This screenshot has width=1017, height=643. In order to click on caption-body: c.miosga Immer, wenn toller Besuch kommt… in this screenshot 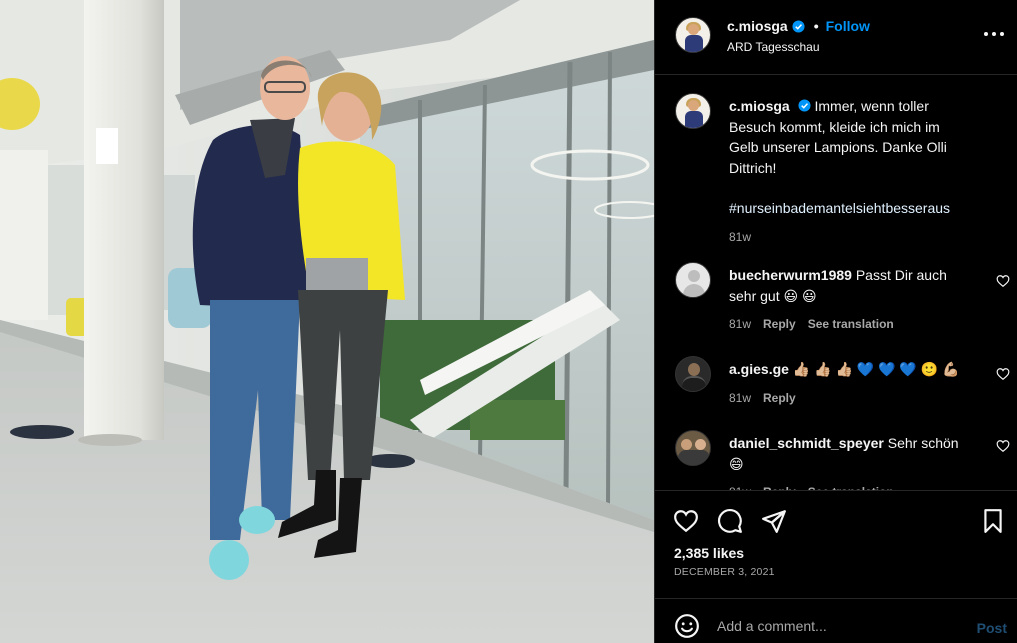, I will do `click(854, 171)`.